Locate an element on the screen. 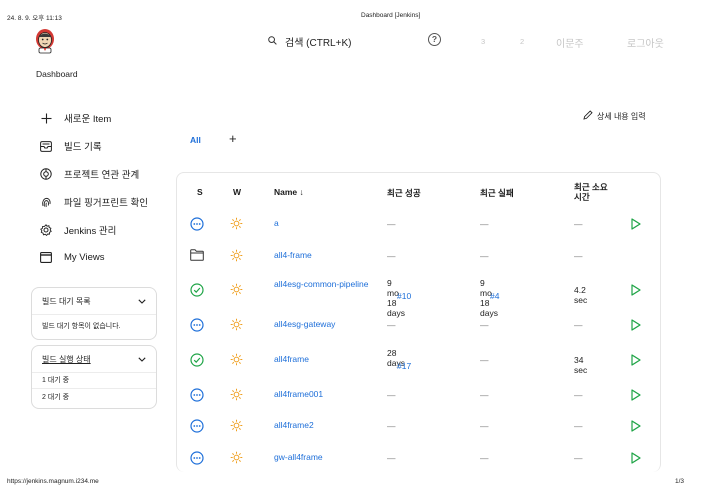  sidebar-item-label: 새로운 Item is located at coordinates (88, 119).